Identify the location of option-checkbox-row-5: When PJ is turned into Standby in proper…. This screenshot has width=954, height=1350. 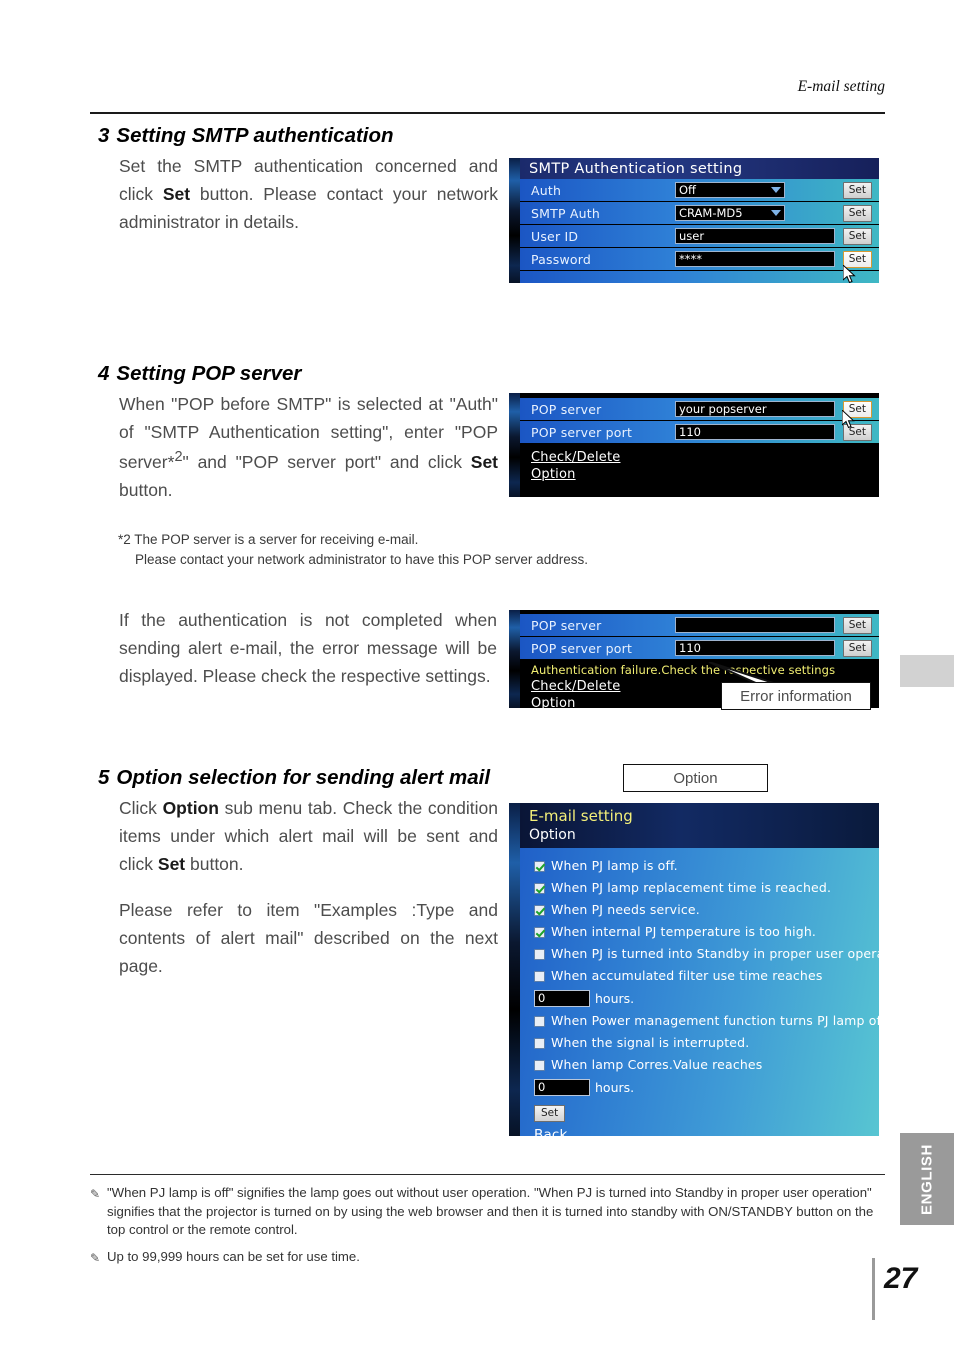
(699, 954).